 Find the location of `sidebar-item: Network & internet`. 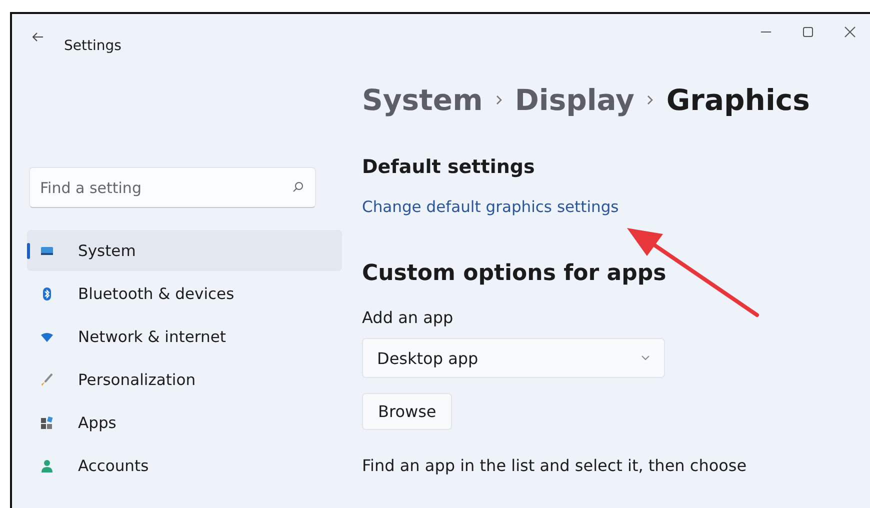

sidebar-item: Network & internet is located at coordinates (184, 336).